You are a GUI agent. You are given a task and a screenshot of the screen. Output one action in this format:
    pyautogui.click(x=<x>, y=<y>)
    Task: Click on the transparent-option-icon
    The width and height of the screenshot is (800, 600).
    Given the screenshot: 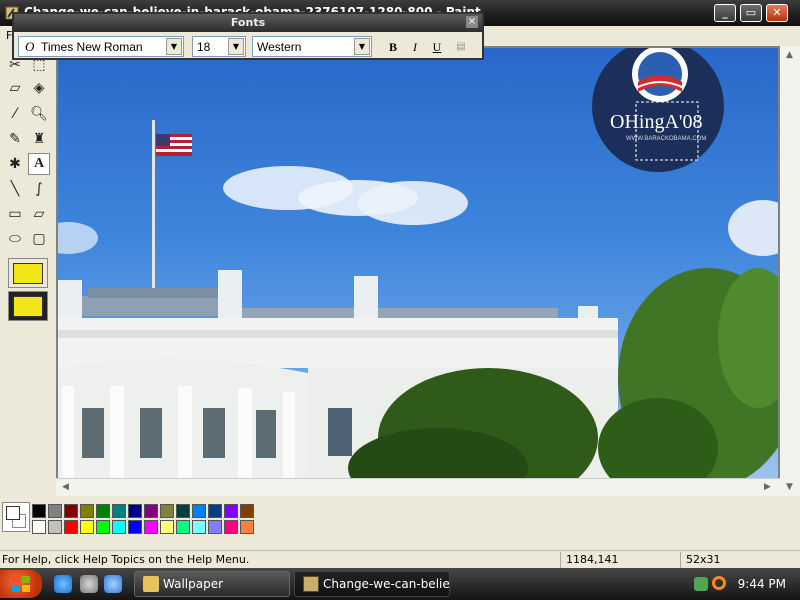 What is the action you would take?
    pyautogui.click(x=28, y=306)
    